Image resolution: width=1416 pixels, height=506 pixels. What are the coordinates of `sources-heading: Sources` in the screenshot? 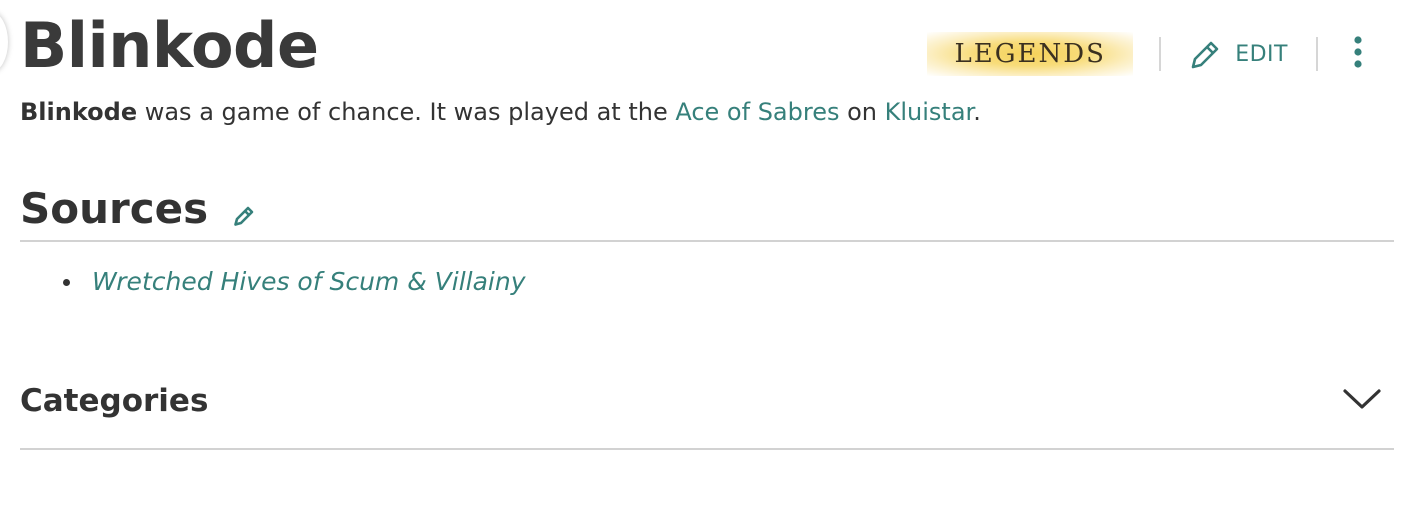 It's located at (114, 208).